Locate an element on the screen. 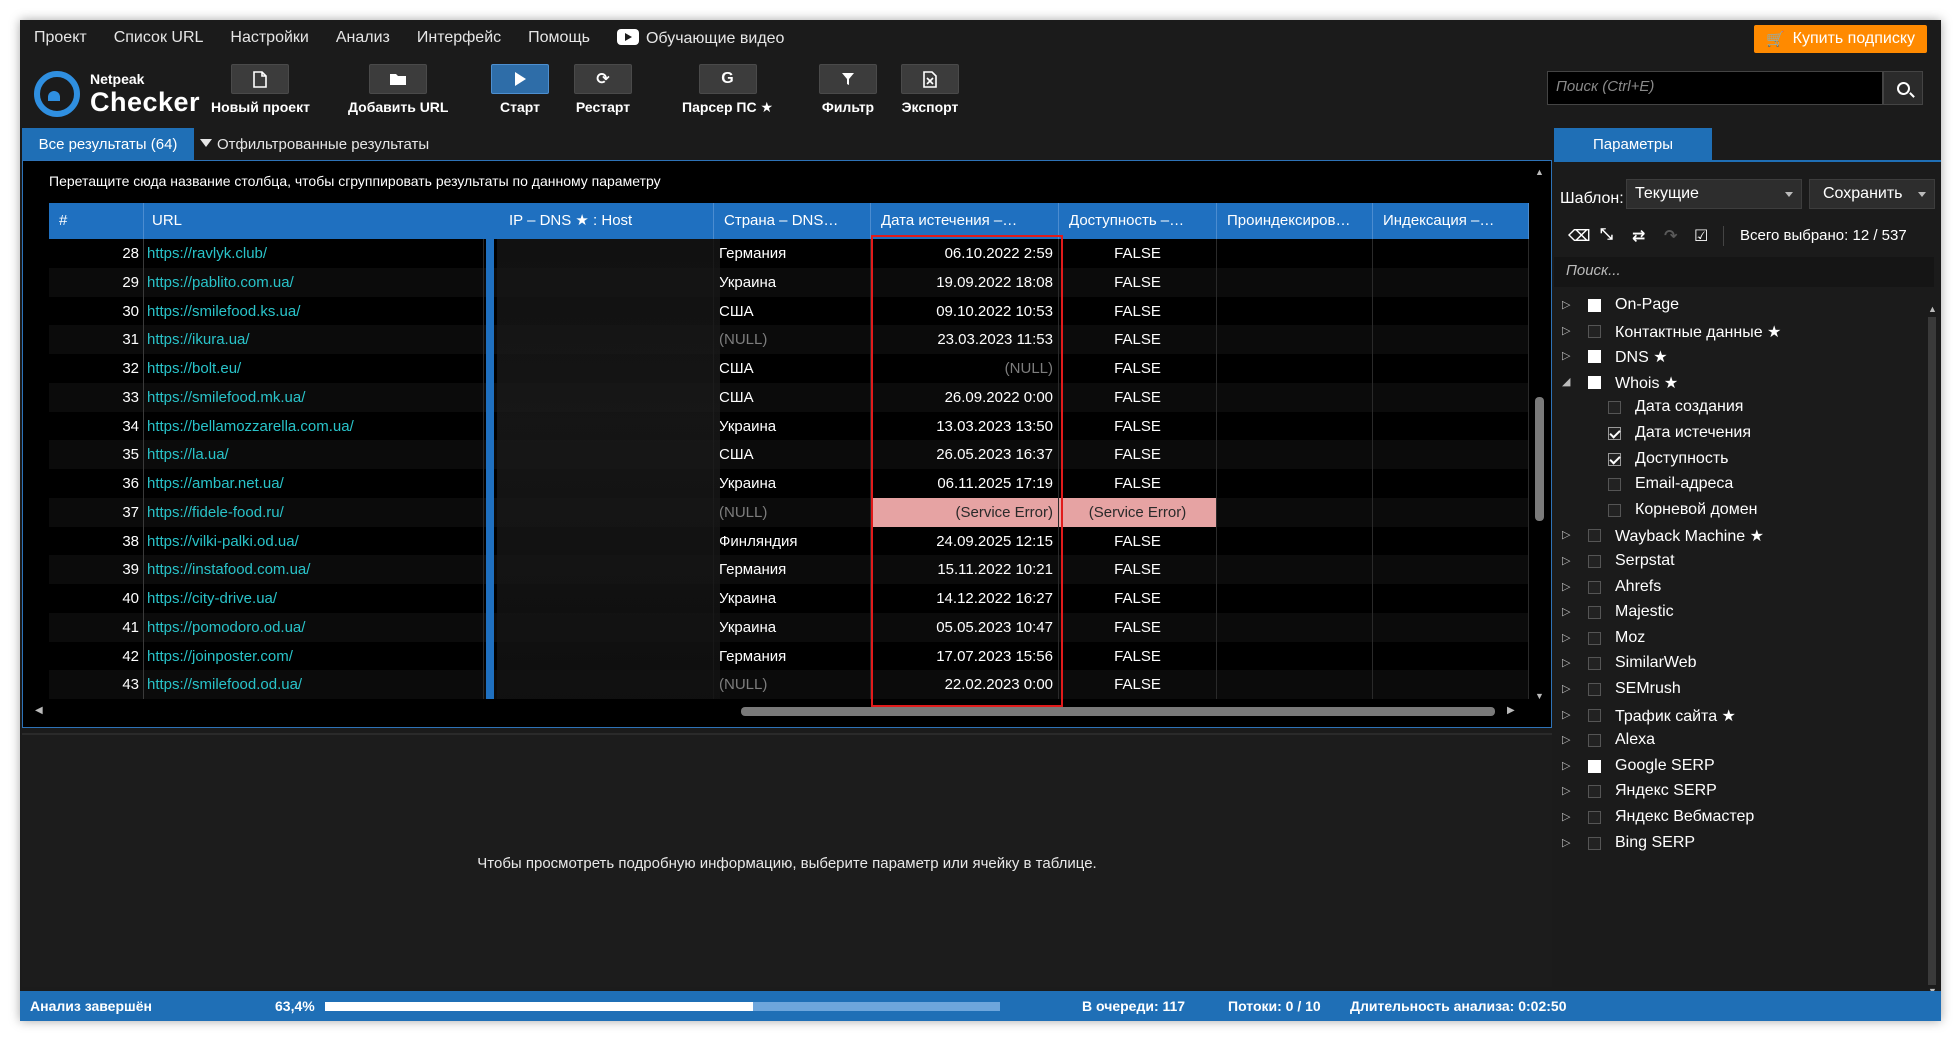  menu-interface: Интерфейс is located at coordinates (459, 38).